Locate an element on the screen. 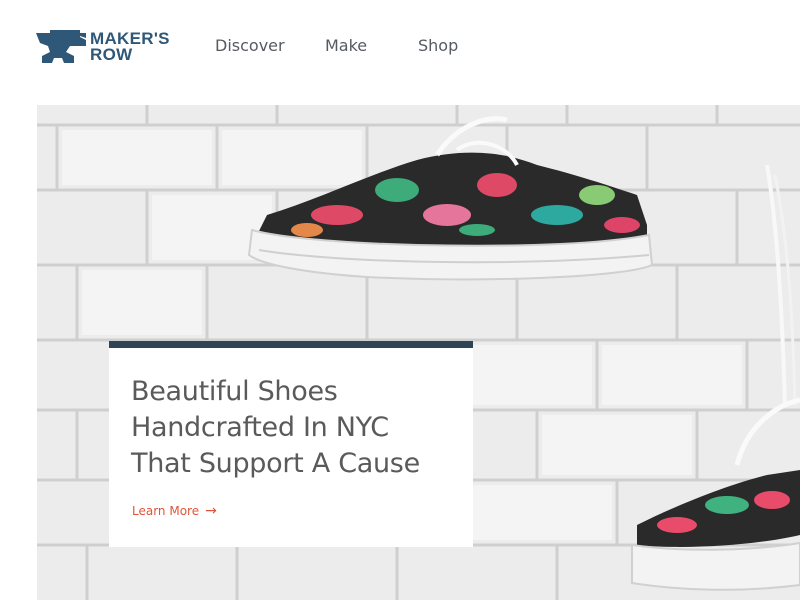 The height and width of the screenshot is (600, 800). nav-shop: Shop is located at coordinates (438, 45).